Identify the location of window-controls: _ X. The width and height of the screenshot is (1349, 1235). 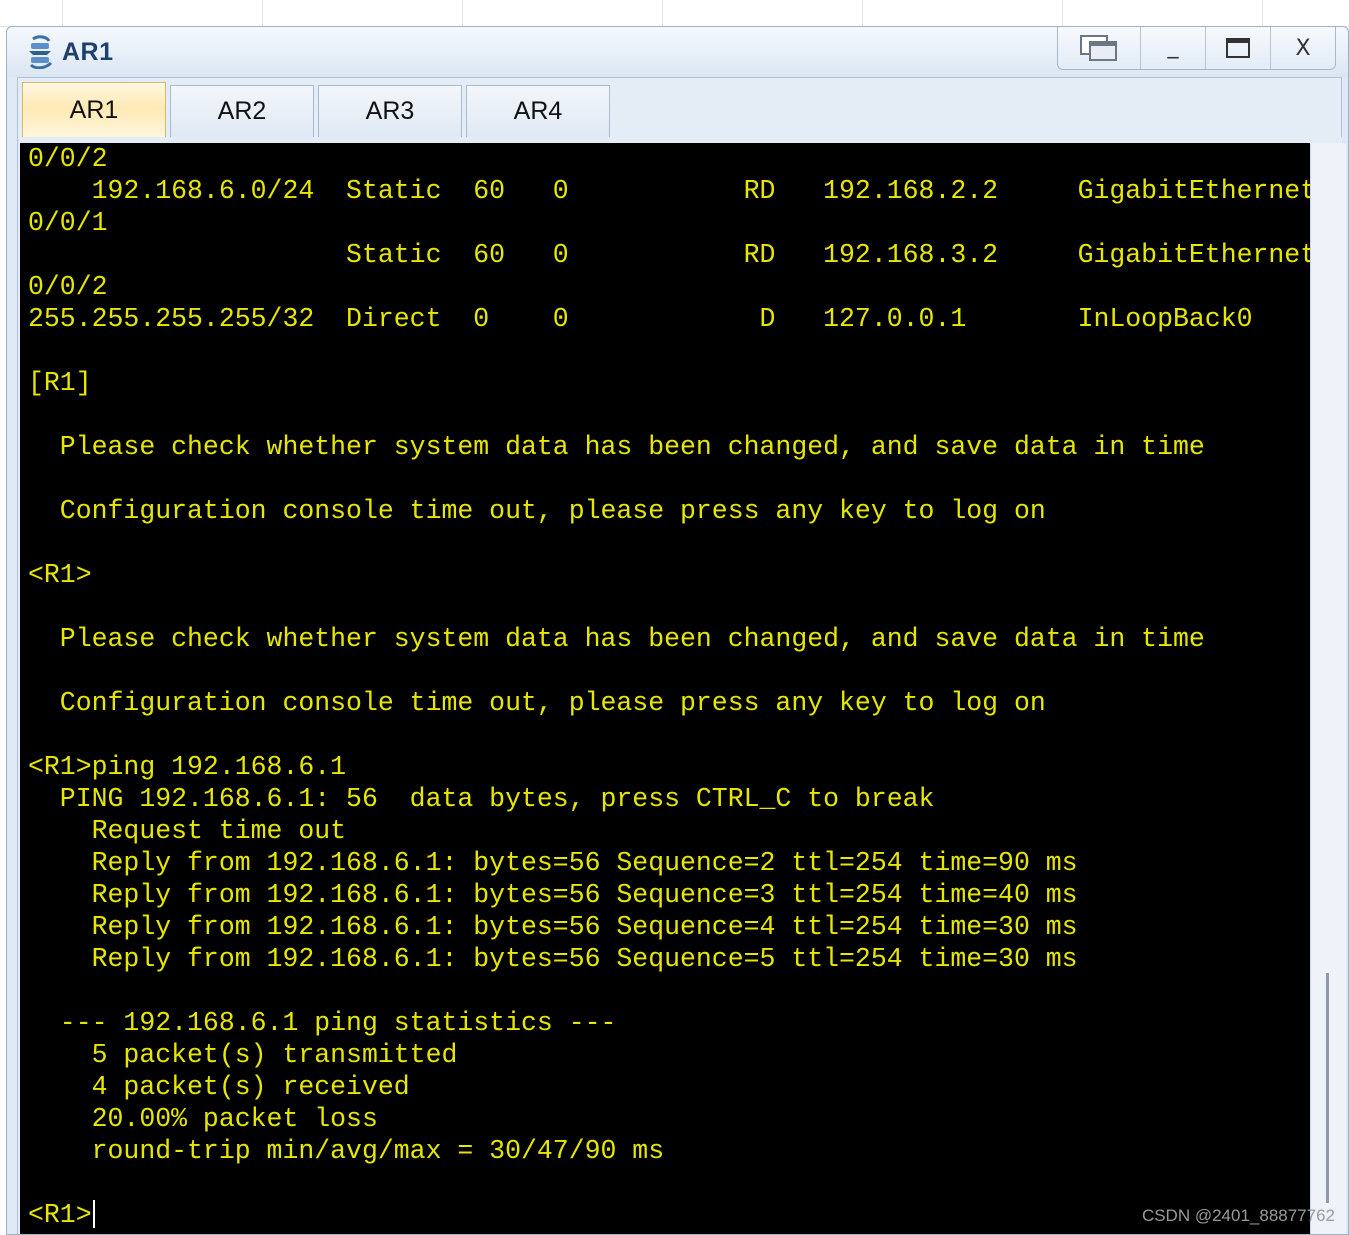
(1196, 48).